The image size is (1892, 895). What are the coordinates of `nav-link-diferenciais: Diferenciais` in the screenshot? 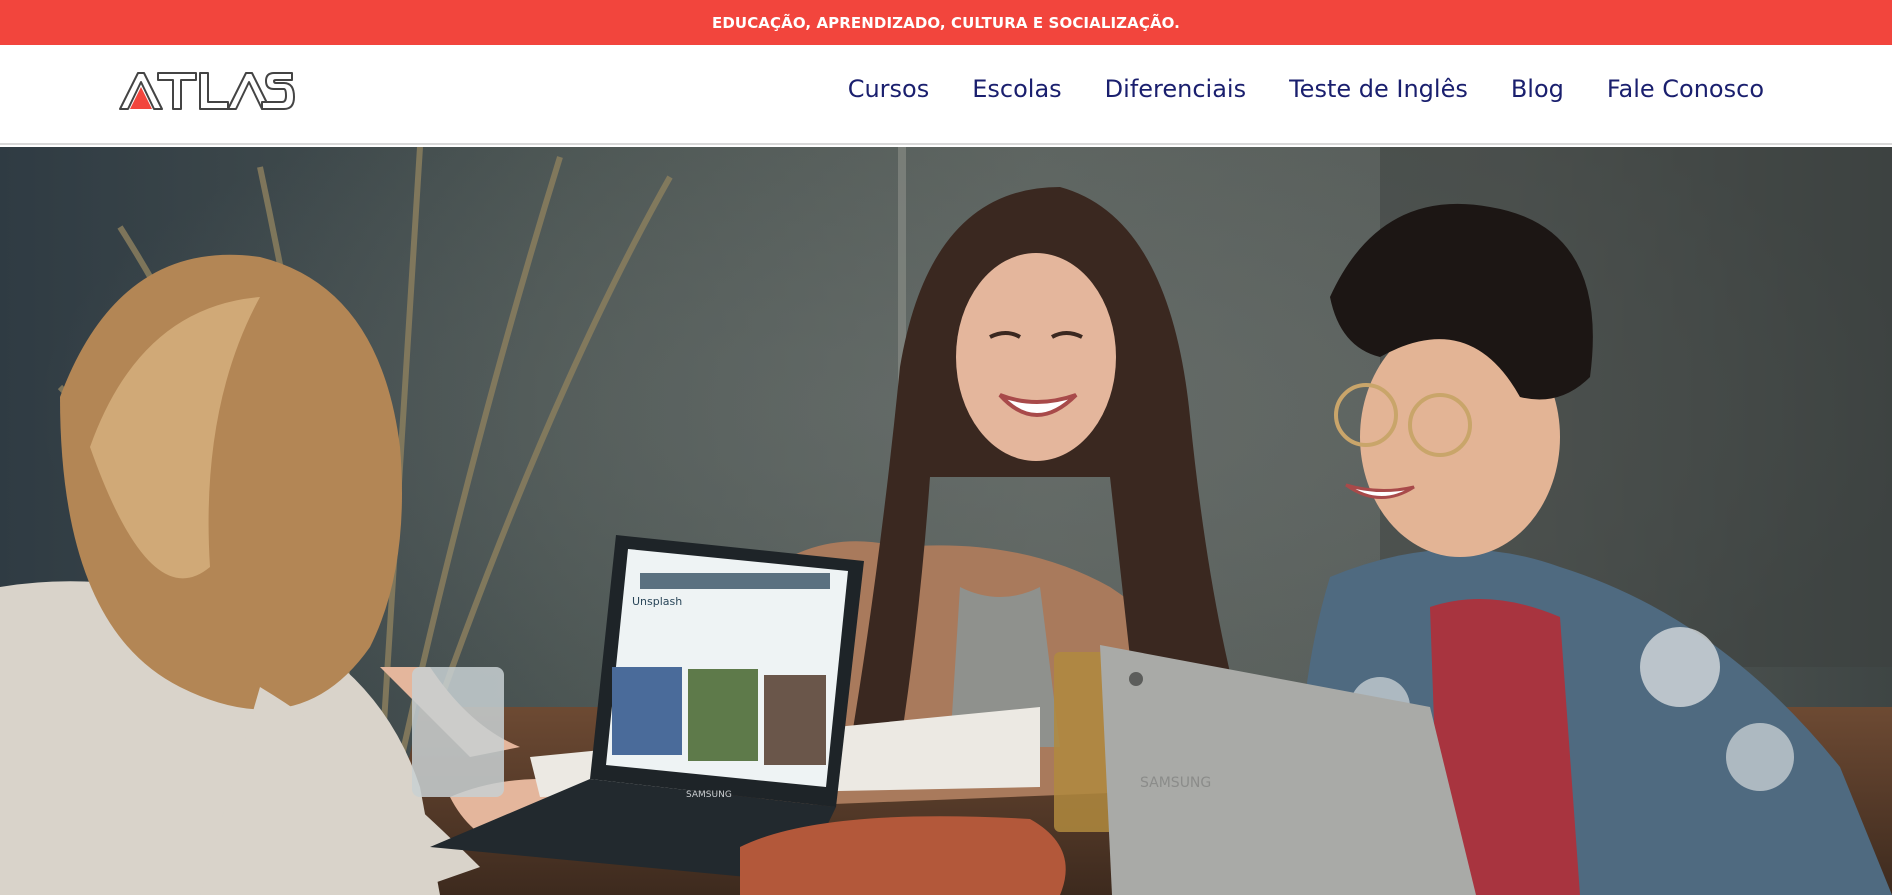 It's located at (1175, 89).